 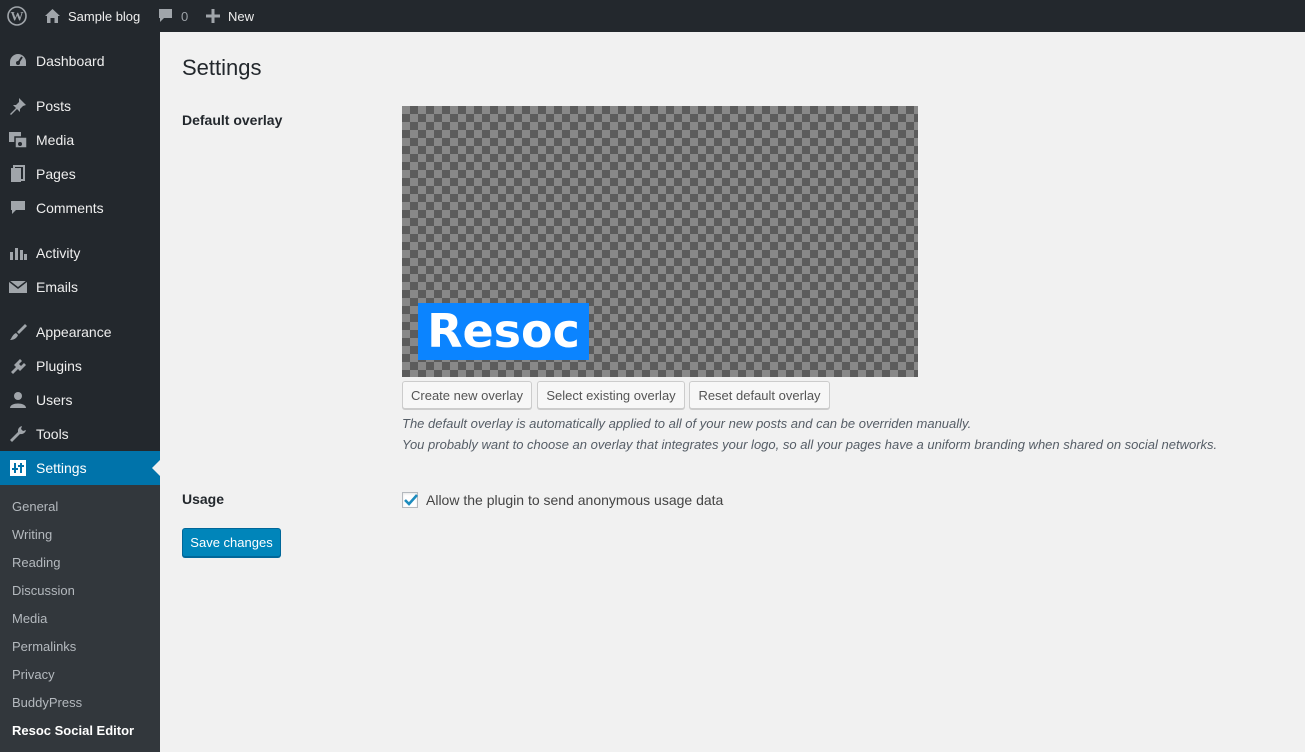 What do you see at coordinates (32, 534) in the screenshot?
I see `submenu-item-writing: Writing` at bounding box center [32, 534].